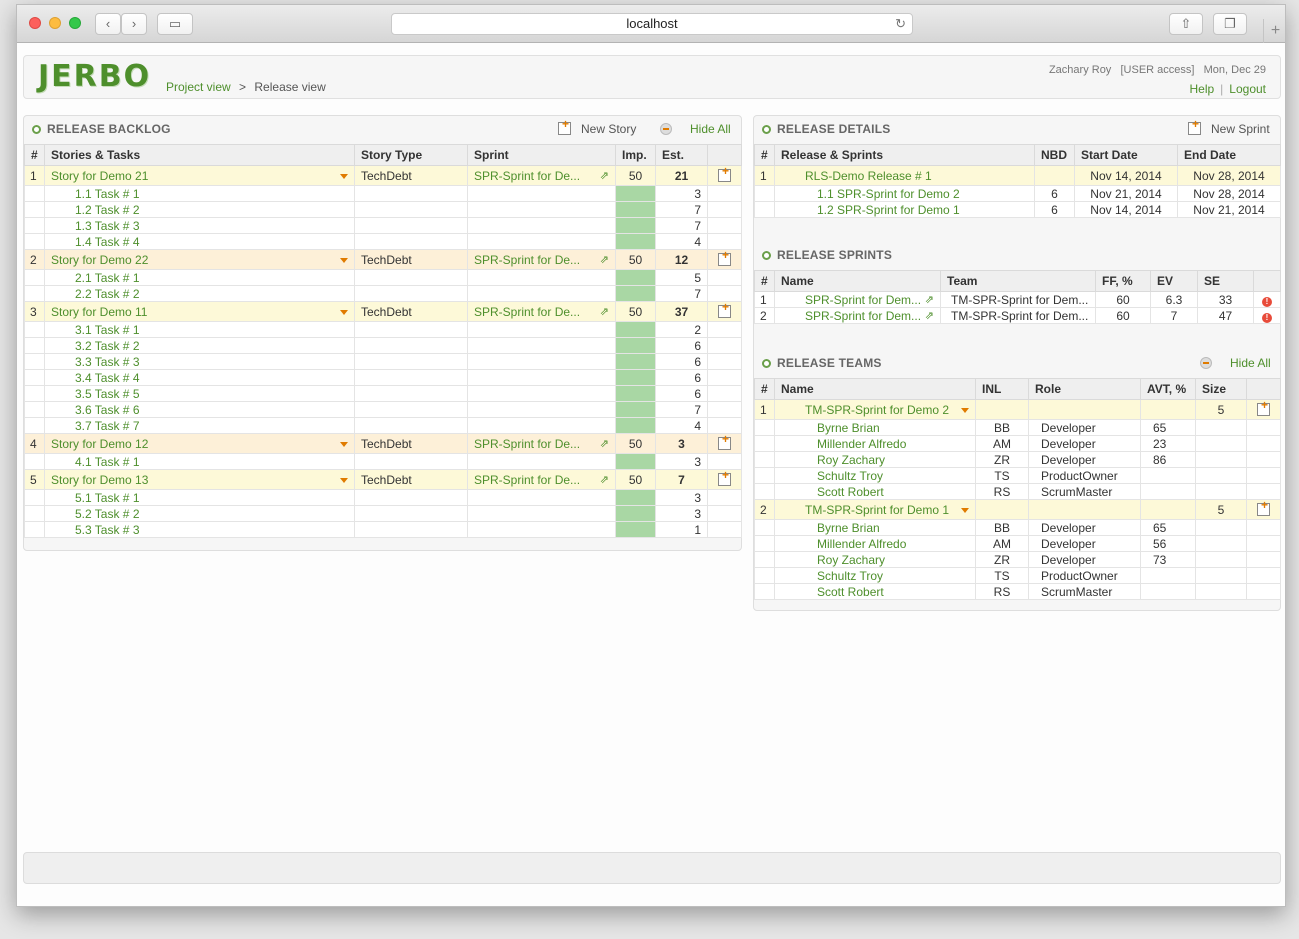 The width and height of the screenshot is (1299, 939). What do you see at coordinates (1084, 389) in the screenshot?
I see `col-role: Role` at bounding box center [1084, 389].